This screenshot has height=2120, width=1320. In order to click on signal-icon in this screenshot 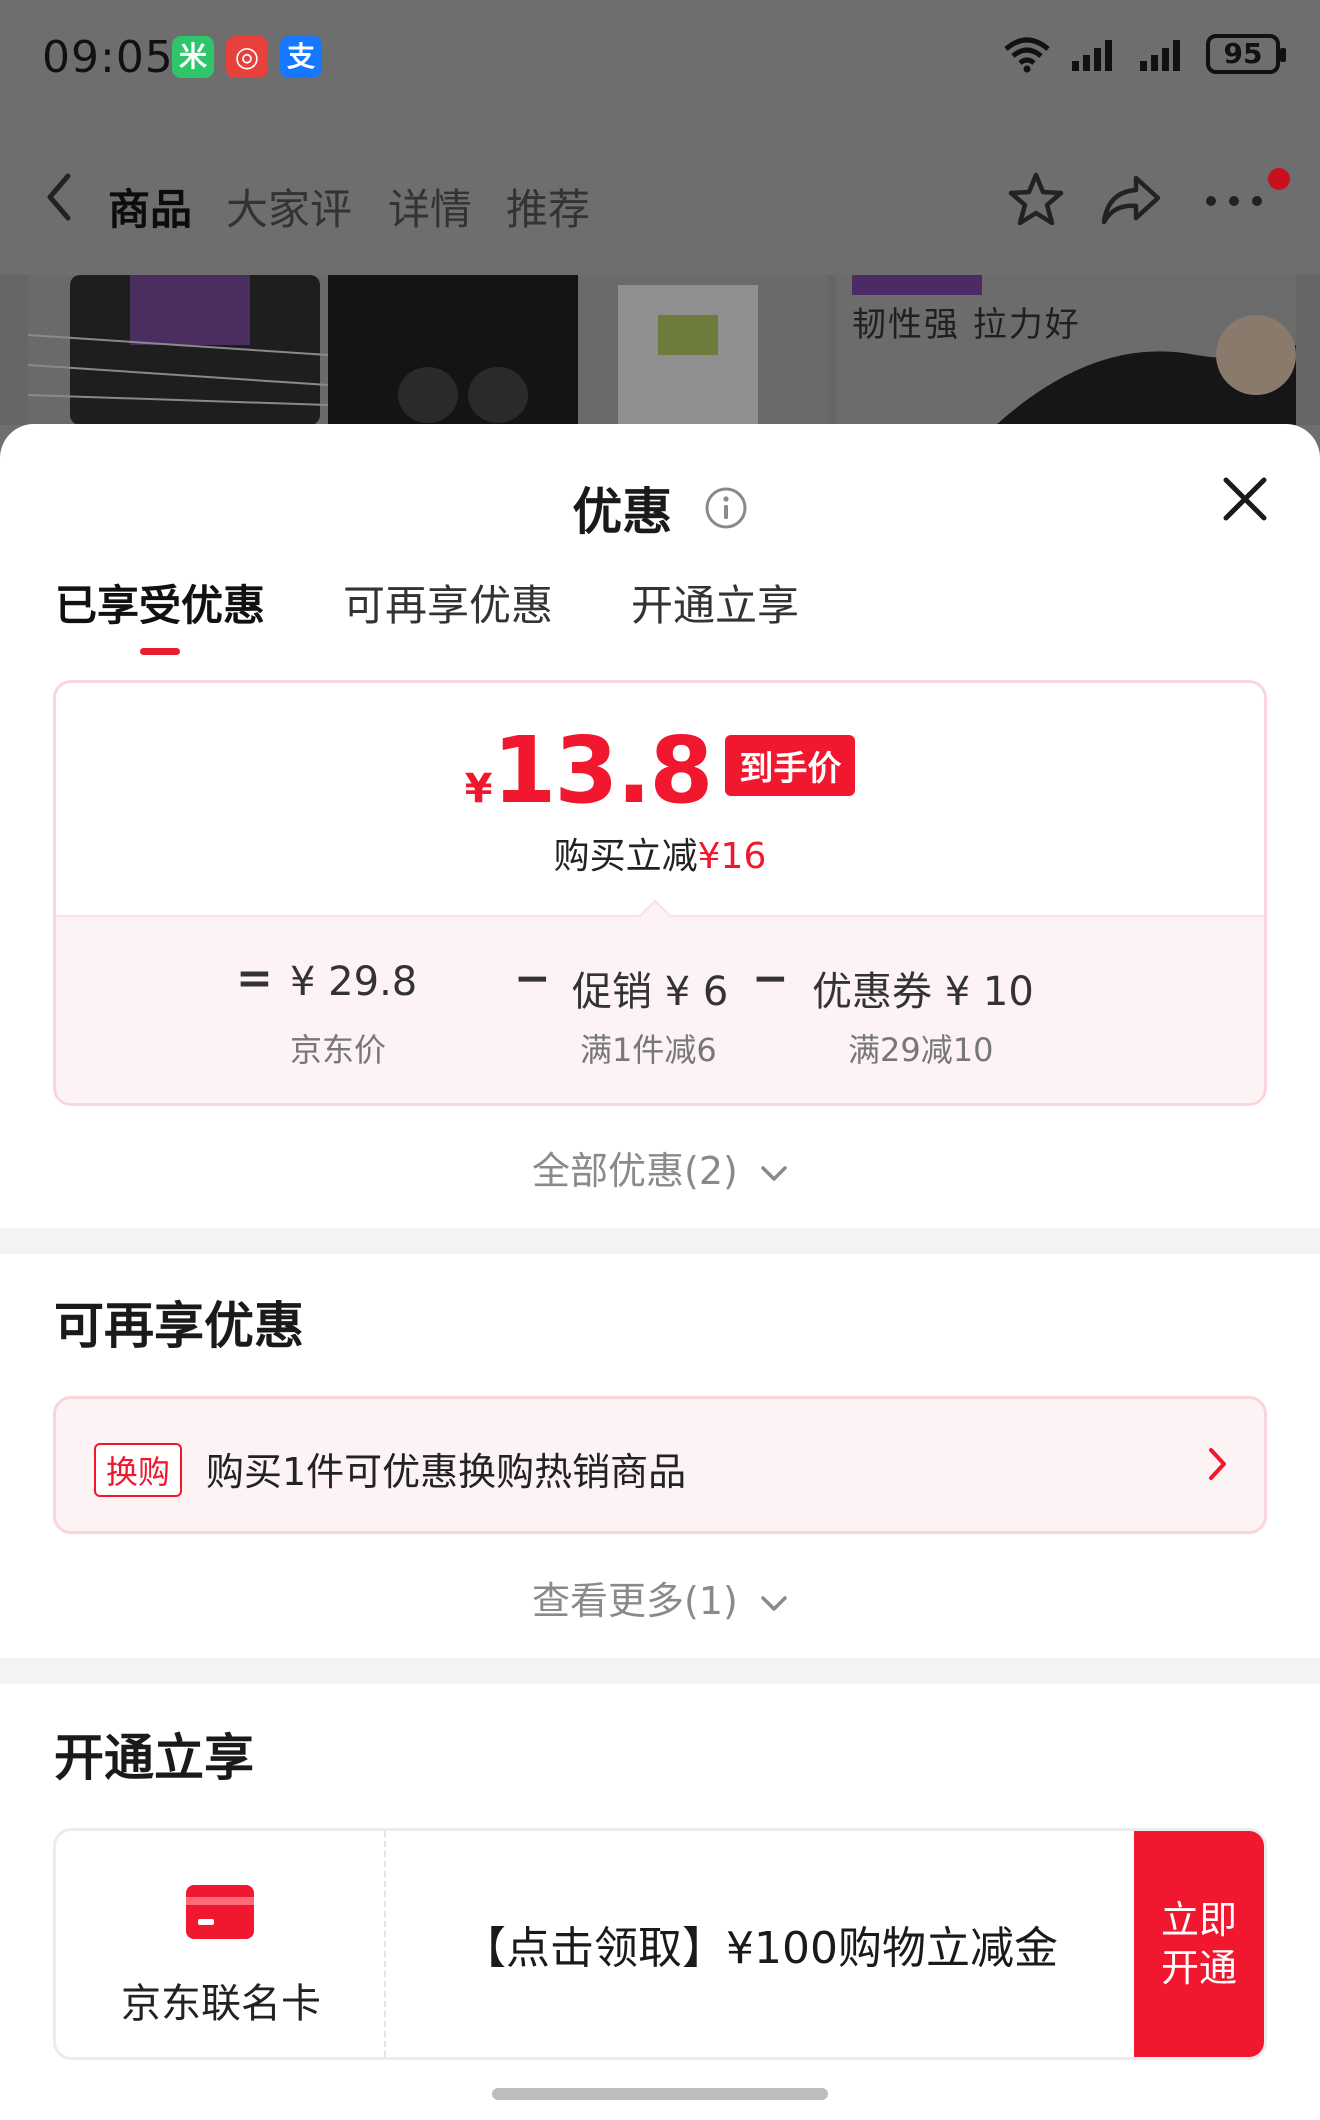, I will do `click(1092, 55)`.